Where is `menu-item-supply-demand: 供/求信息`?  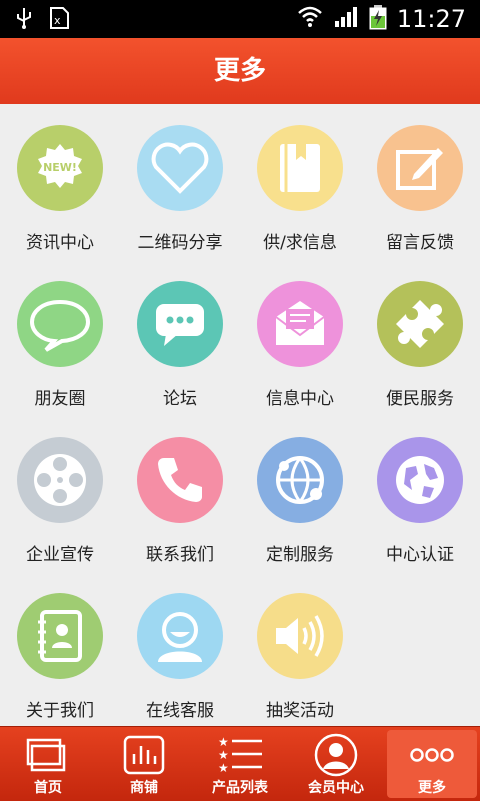 menu-item-supply-demand: 供/求信息 is located at coordinates (300, 182).